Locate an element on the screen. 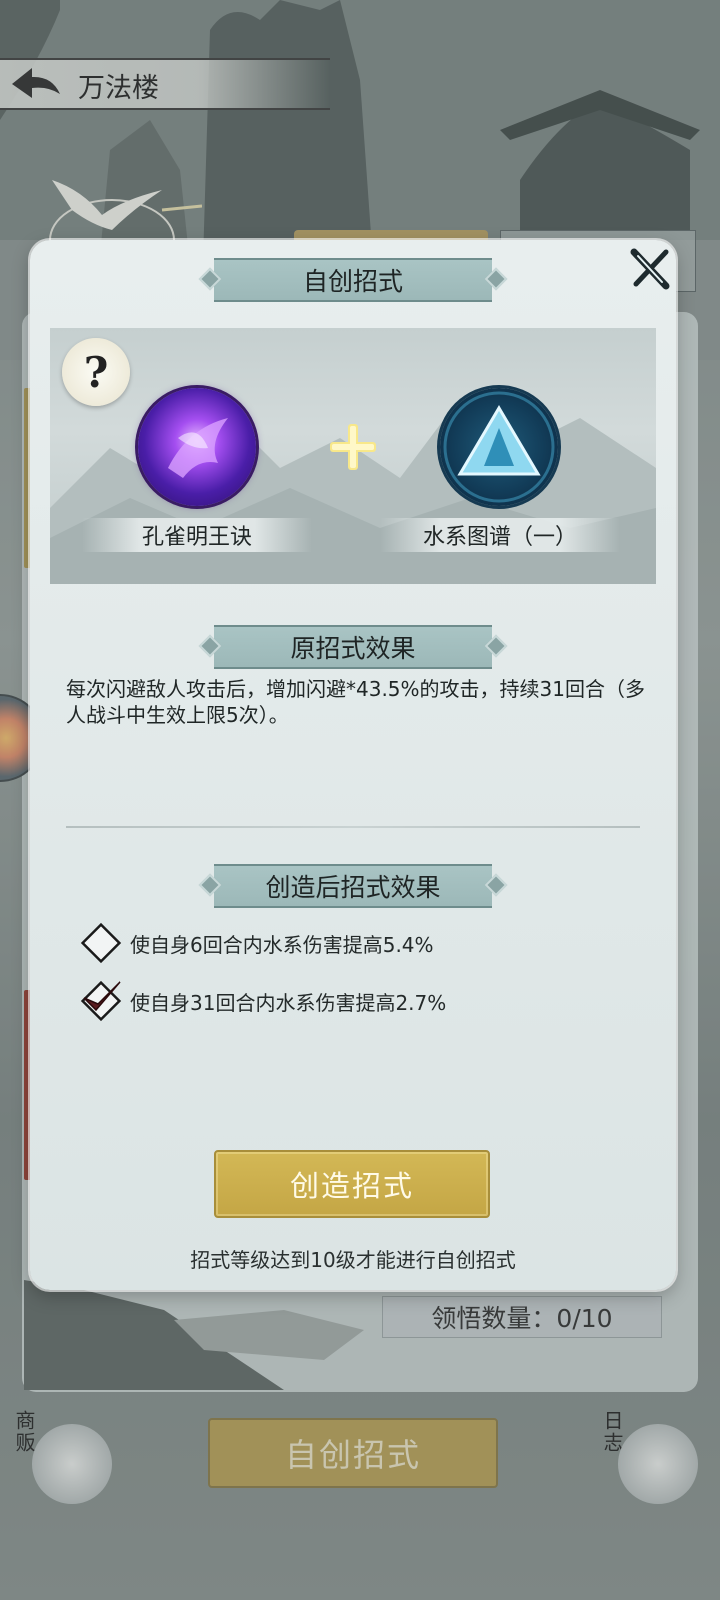  option-text: 使自身6回合内水系伤害提高5.4% is located at coordinates (282, 944).